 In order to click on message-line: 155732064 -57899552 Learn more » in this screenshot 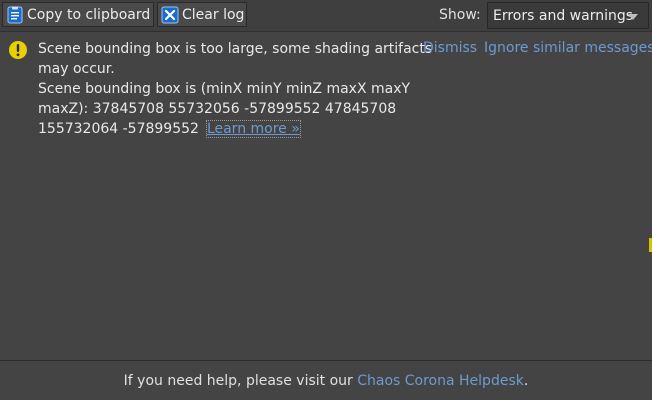, I will do `click(228, 129)`.